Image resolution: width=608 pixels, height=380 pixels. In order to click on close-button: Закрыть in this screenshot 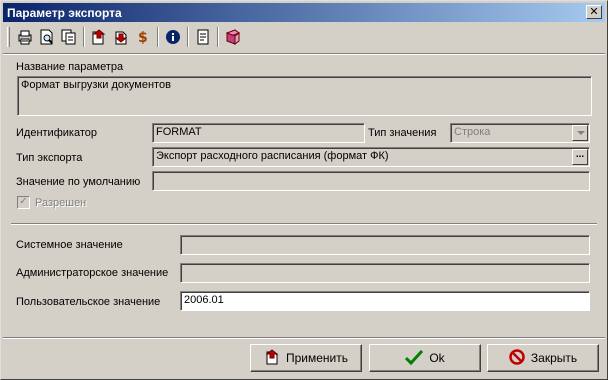, I will do `click(543, 358)`.